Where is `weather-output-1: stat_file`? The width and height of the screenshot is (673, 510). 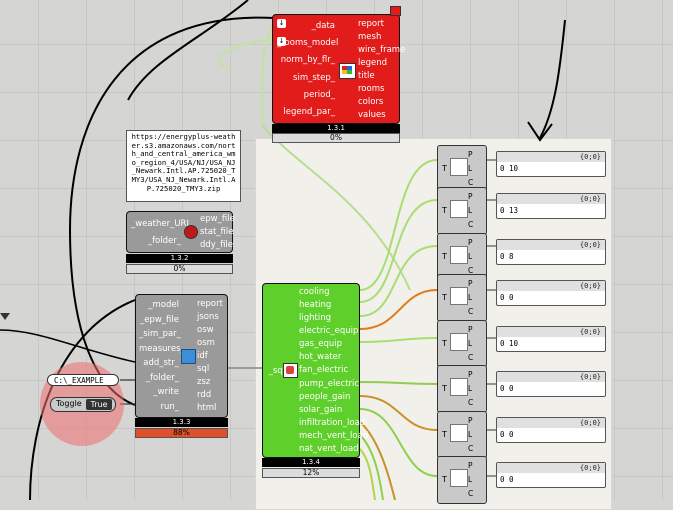
weather-output-1: stat_file is located at coordinates (217, 232).